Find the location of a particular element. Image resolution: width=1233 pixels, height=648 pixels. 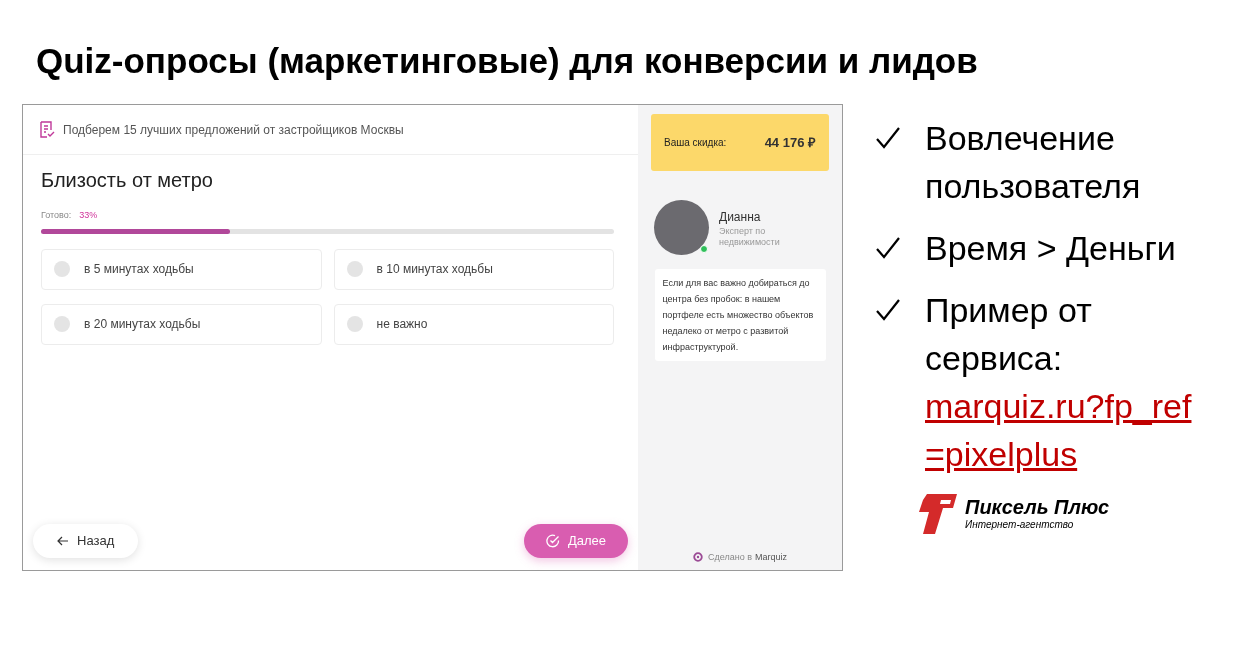

marquiz-logo-icon is located at coordinates (698, 557).